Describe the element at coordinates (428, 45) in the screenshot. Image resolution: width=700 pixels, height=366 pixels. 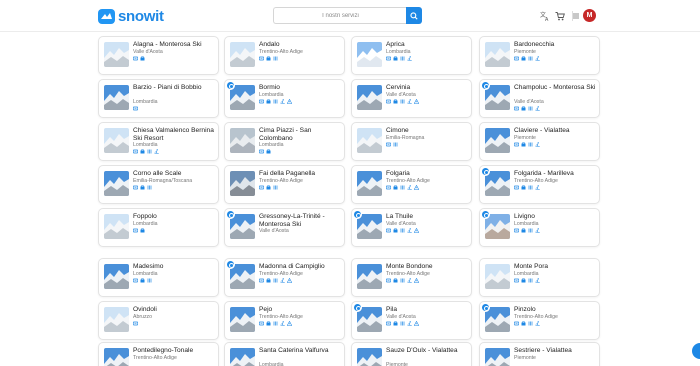
I see `resort-name: Aprica` at that location.